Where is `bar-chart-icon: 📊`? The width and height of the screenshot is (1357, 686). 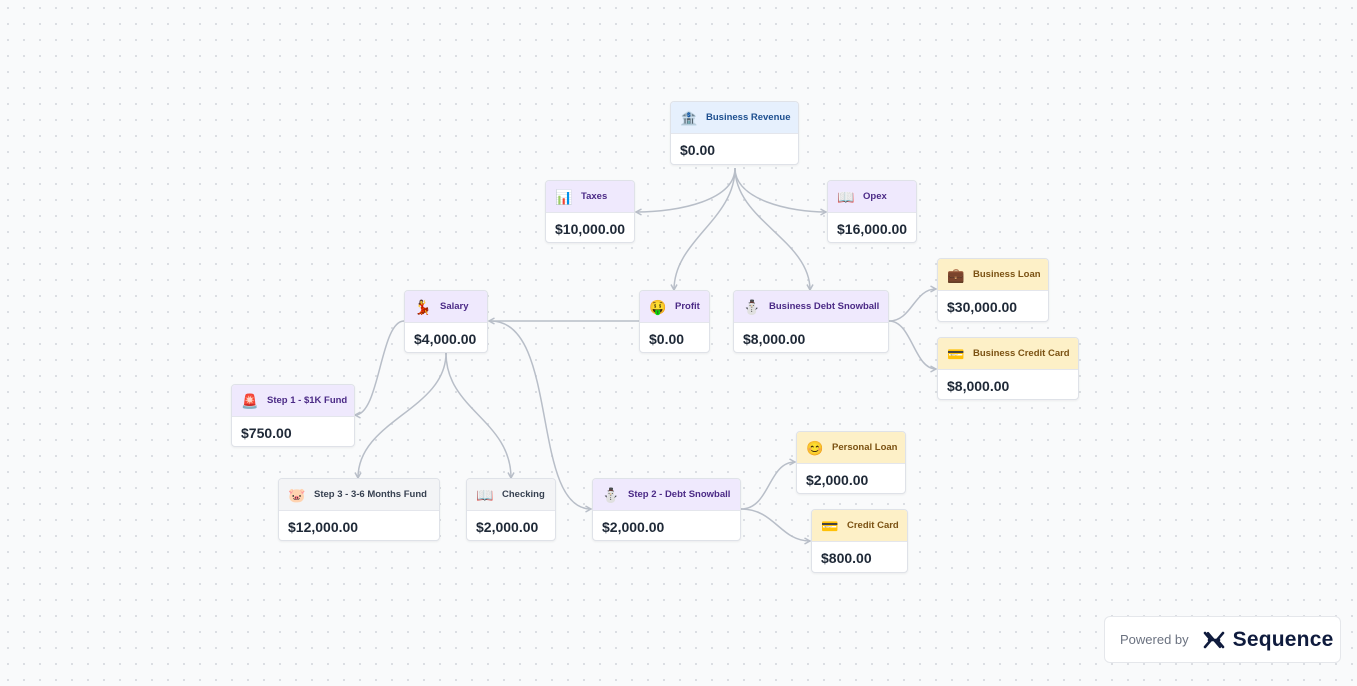
bar-chart-icon: 📊 is located at coordinates (564, 196).